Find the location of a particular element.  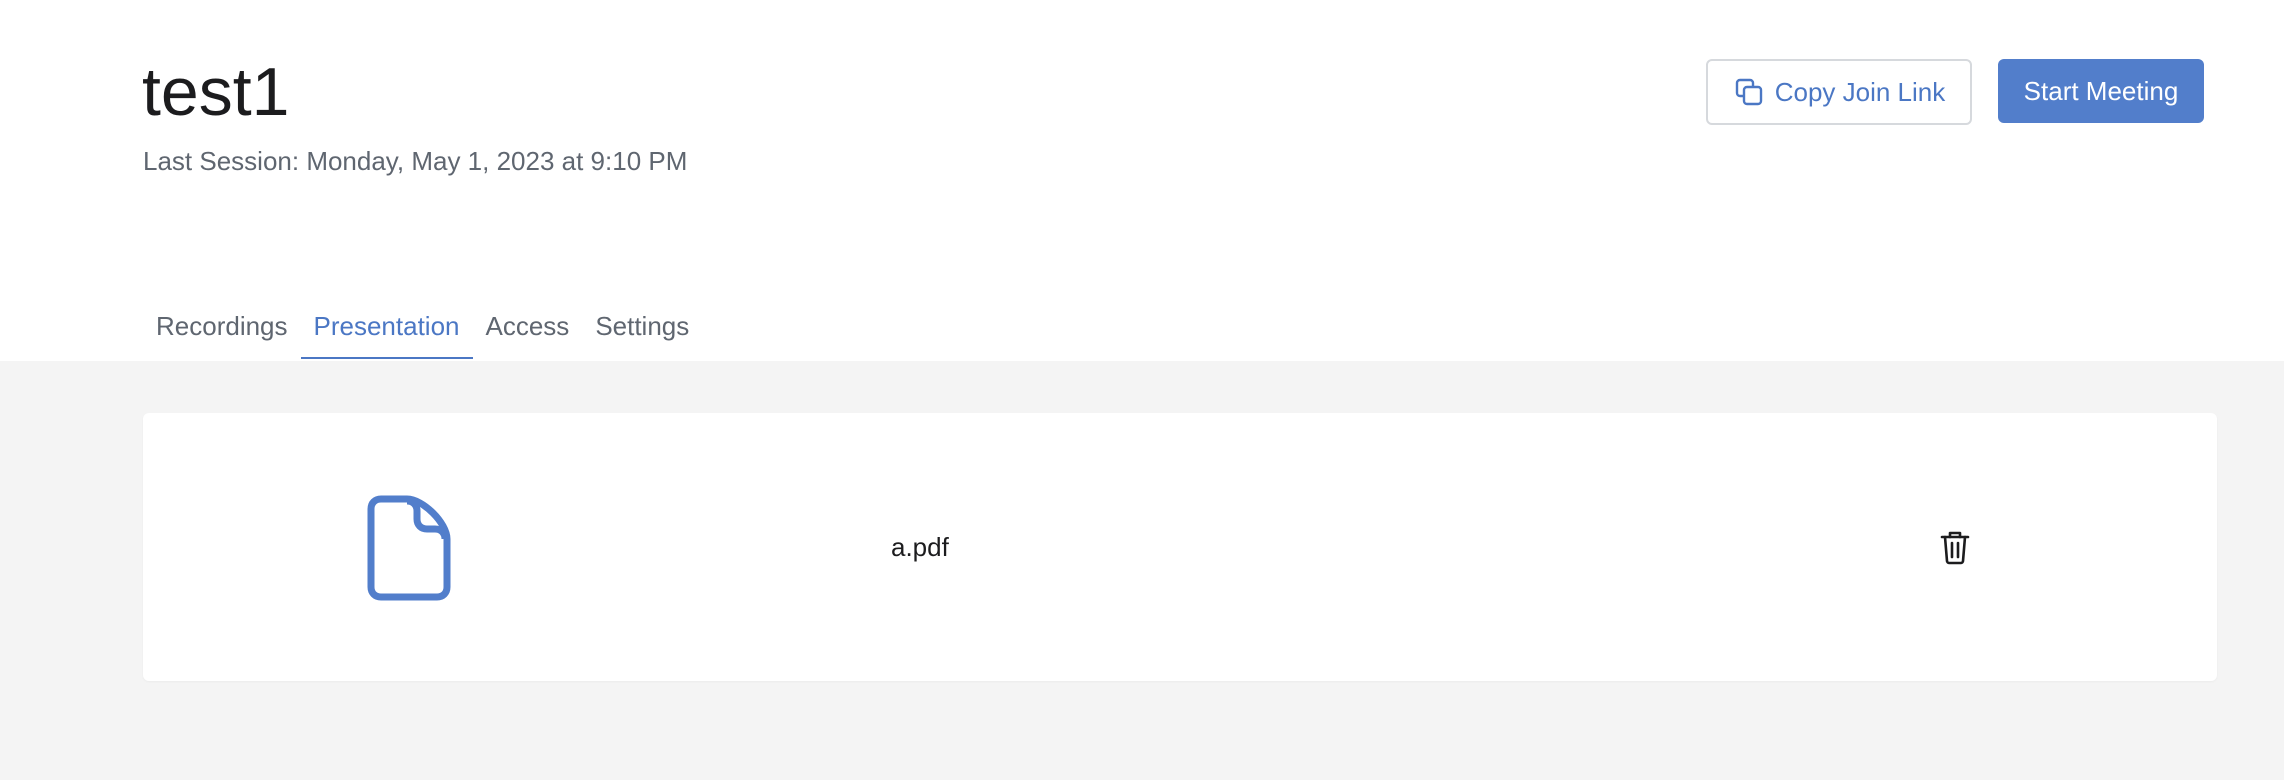

room-title: test1 is located at coordinates (216, 92).